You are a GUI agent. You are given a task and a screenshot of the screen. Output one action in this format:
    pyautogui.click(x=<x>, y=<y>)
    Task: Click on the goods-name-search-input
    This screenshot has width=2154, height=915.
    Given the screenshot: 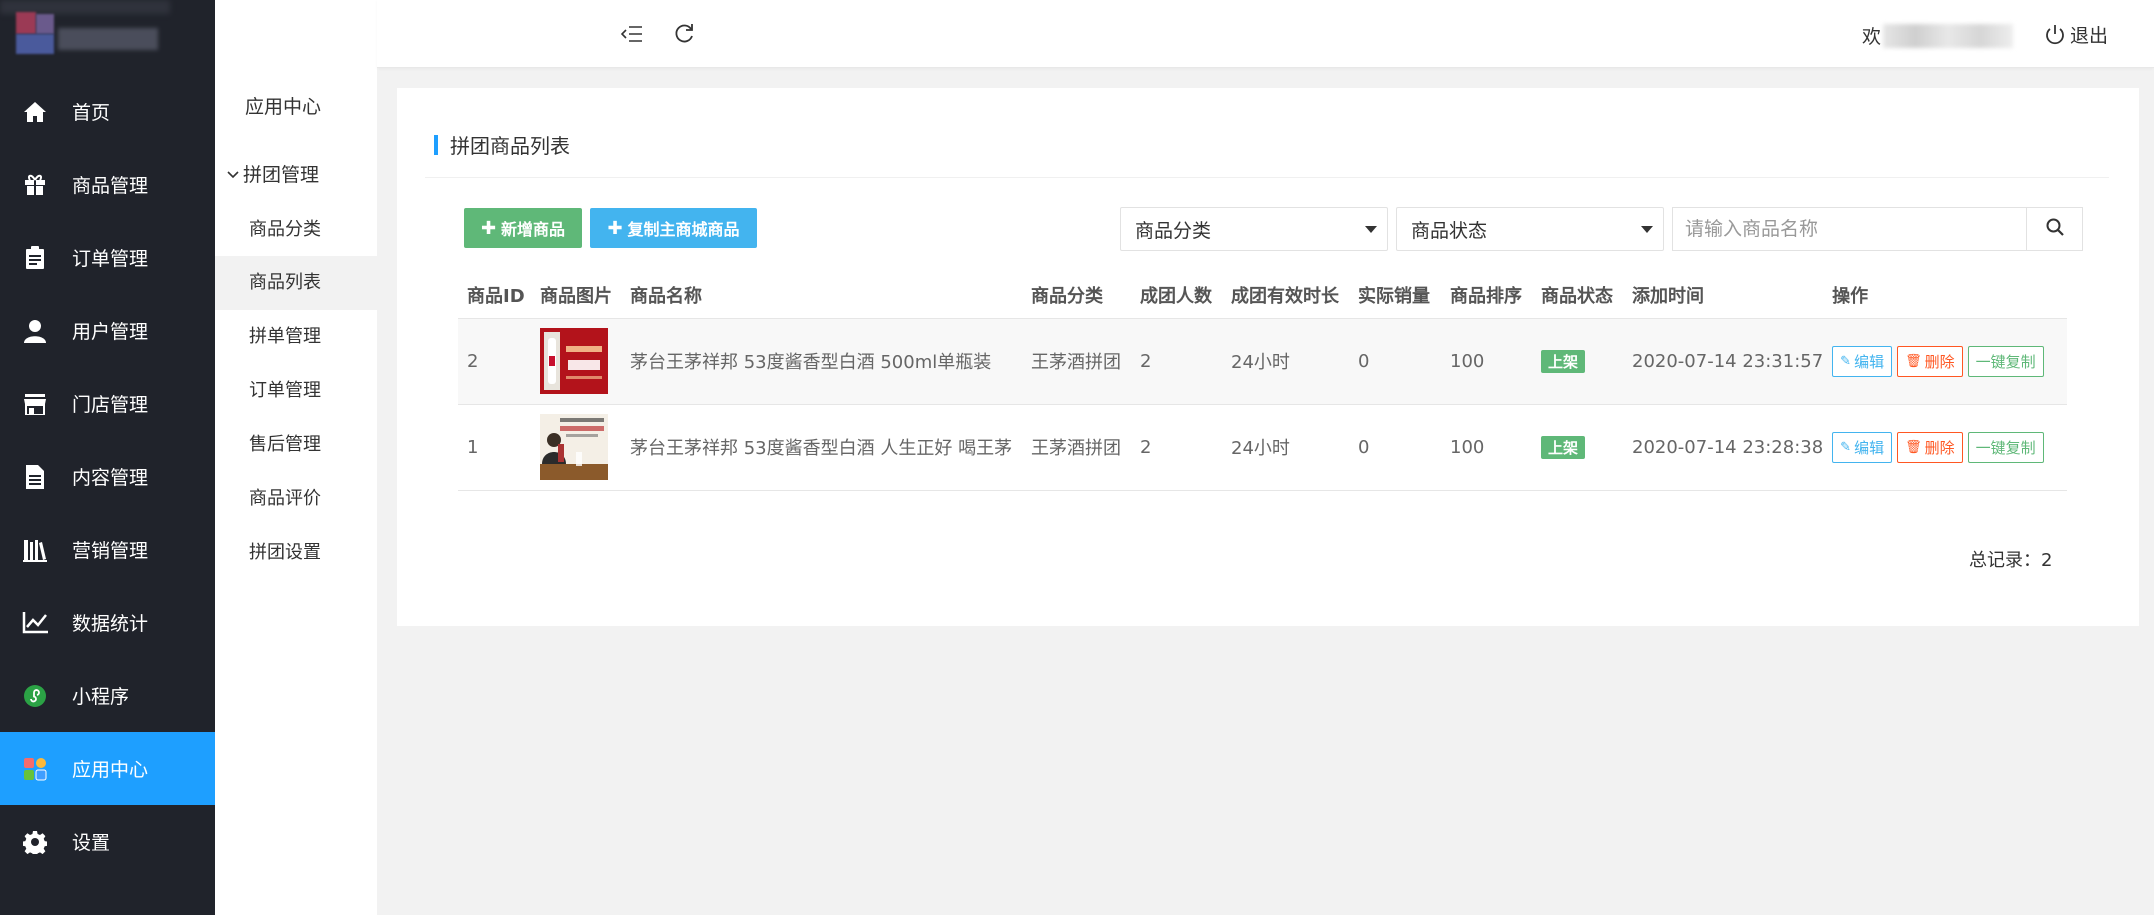 What is the action you would take?
    pyautogui.click(x=1849, y=229)
    